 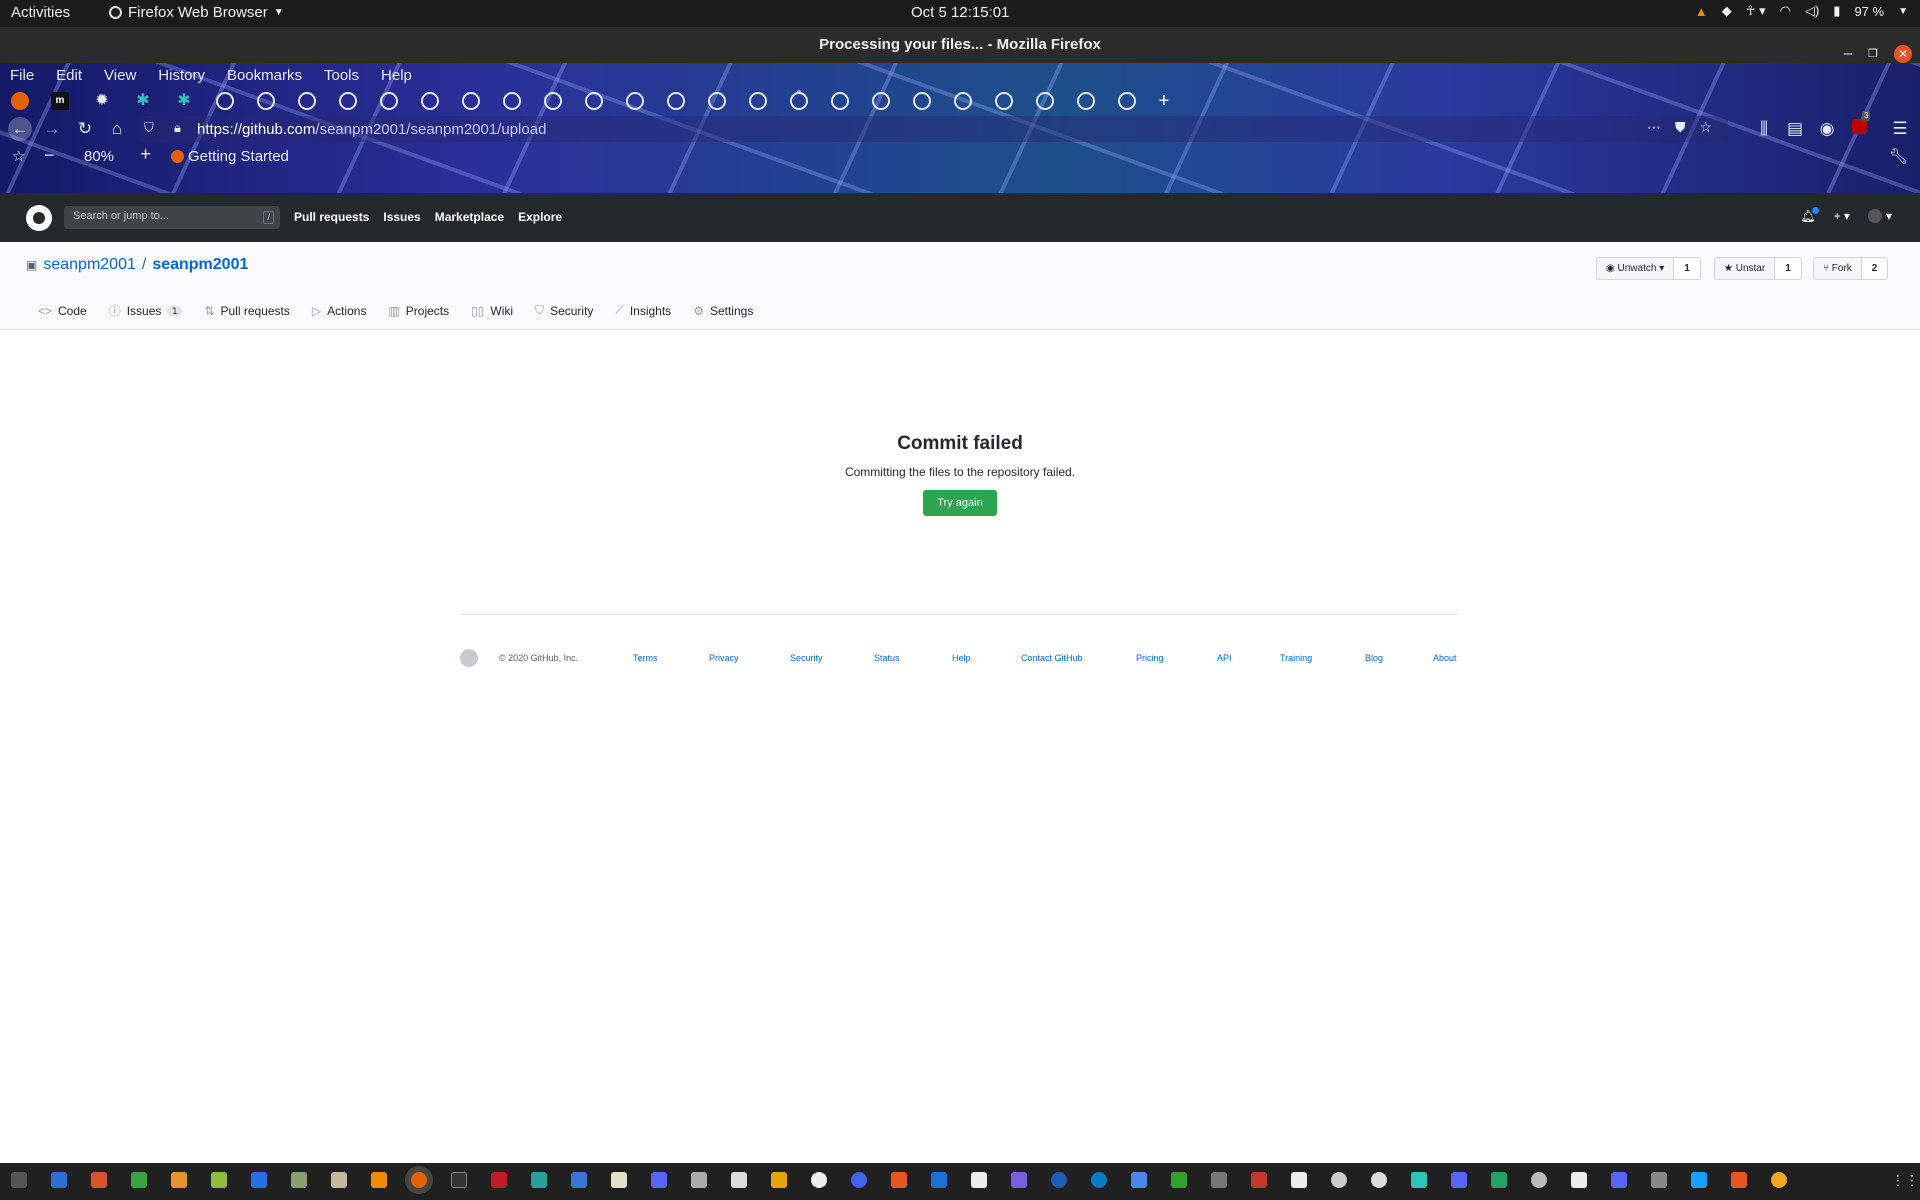 What do you see at coordinates (1374, 658) in the screenshot?
I see `footer-link-blog: Blog` at bounding box center [1374, 658].